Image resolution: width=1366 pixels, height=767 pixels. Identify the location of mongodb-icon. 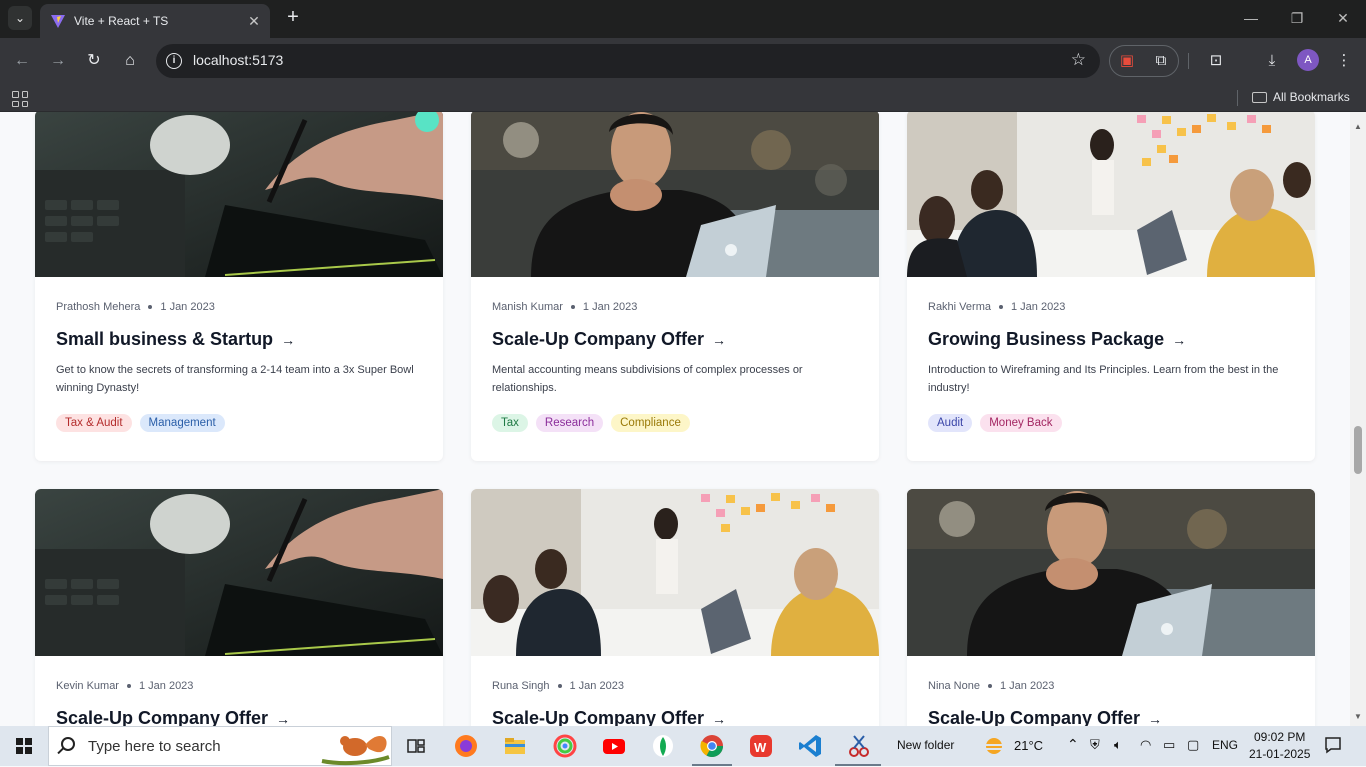
(663, 746).